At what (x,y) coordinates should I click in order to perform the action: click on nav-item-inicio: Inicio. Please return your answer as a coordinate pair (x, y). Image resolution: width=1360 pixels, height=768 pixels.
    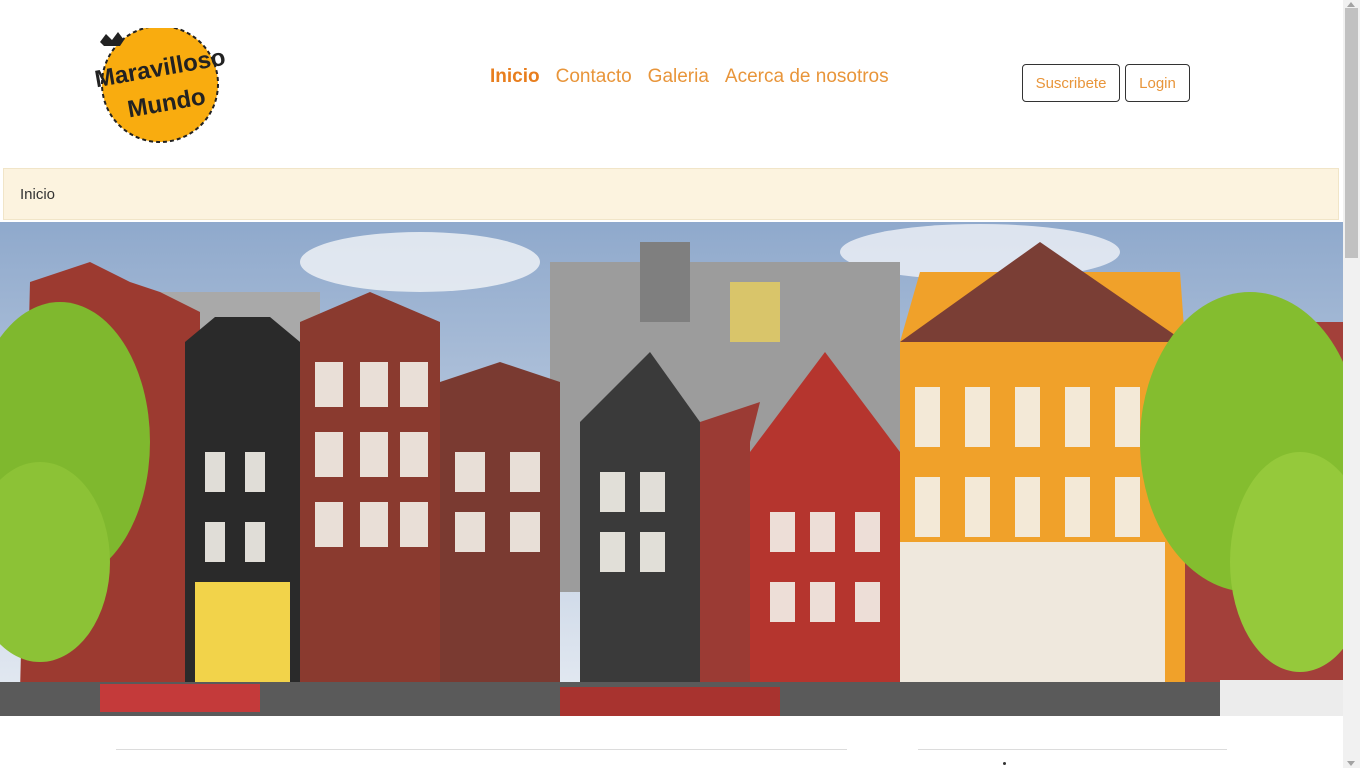
    Looking at the image, I should click on (515, 77).